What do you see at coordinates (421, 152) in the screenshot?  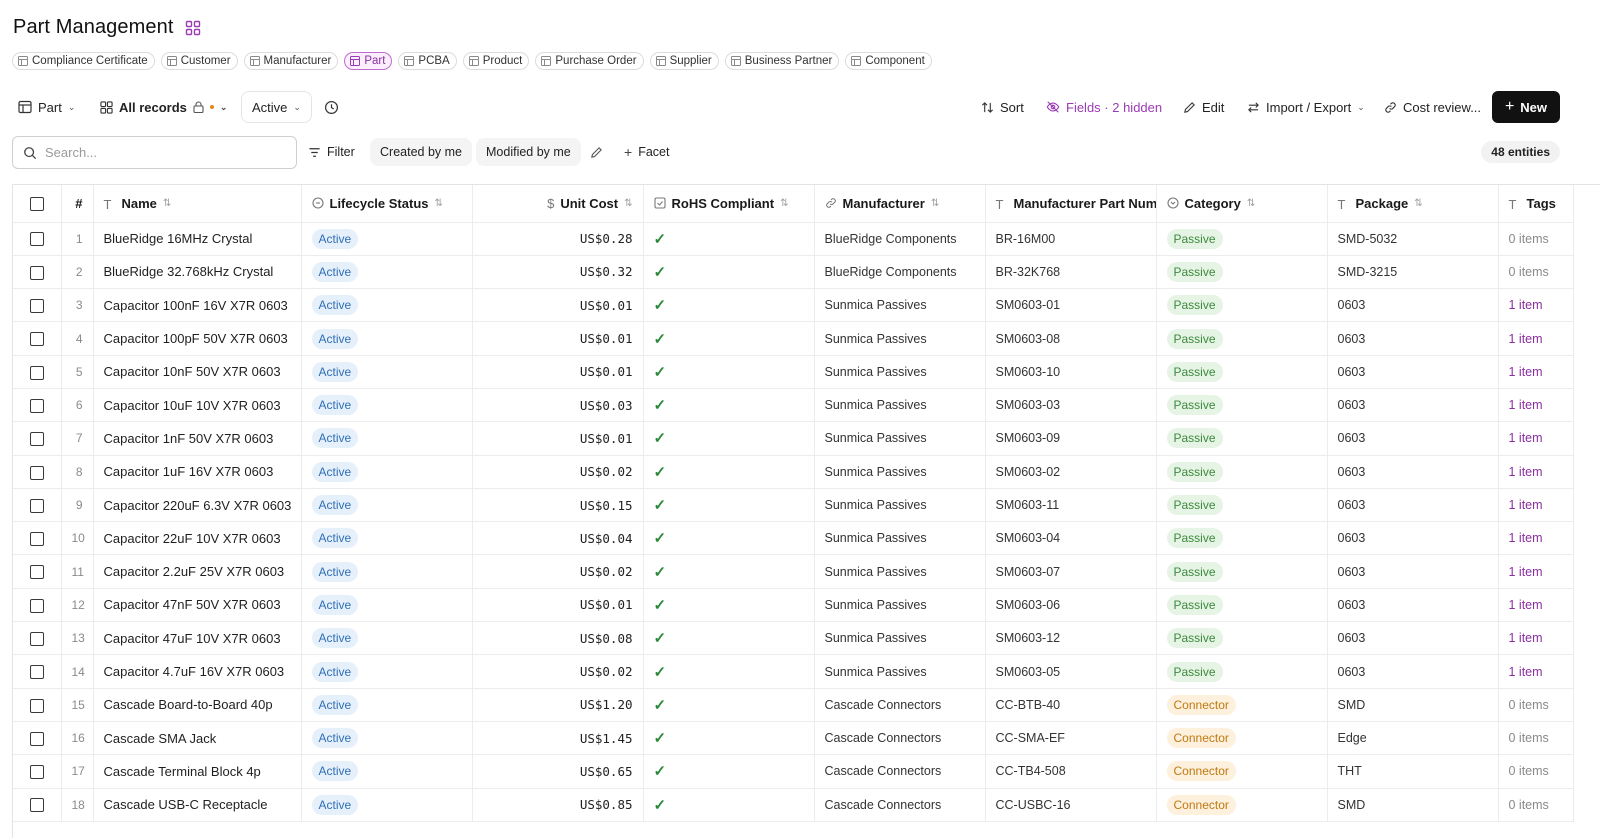 I see `created-by-me-chip: Created by me` at bounding box center [421, 152].